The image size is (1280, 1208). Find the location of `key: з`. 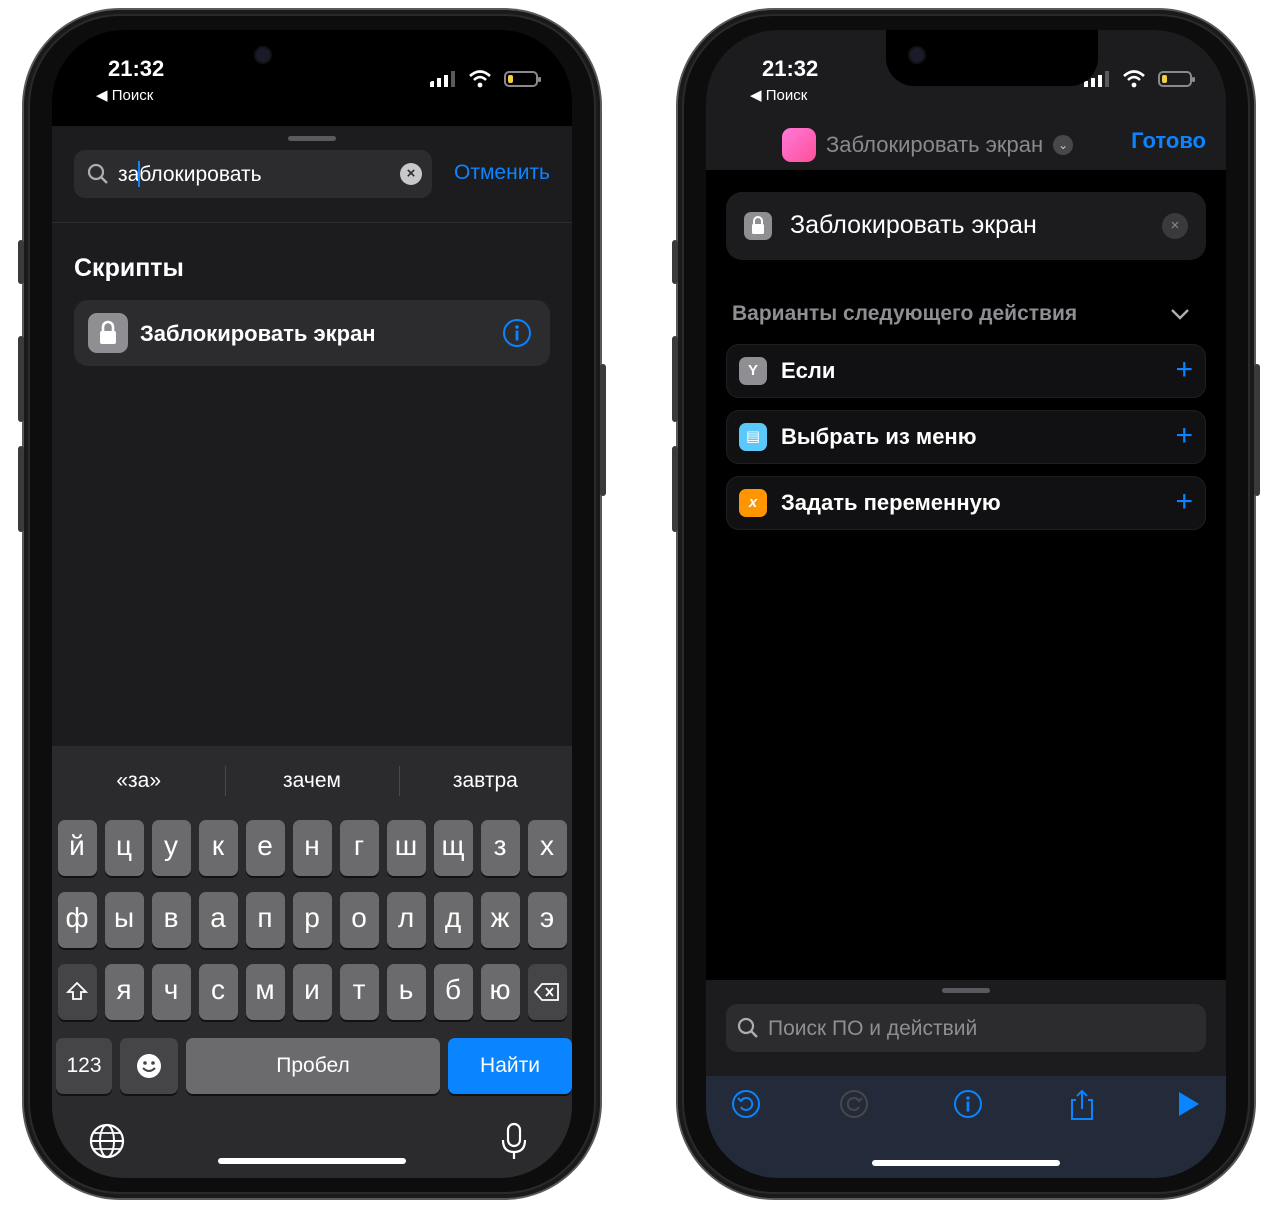

key: з is located at coordinates (500, 848).